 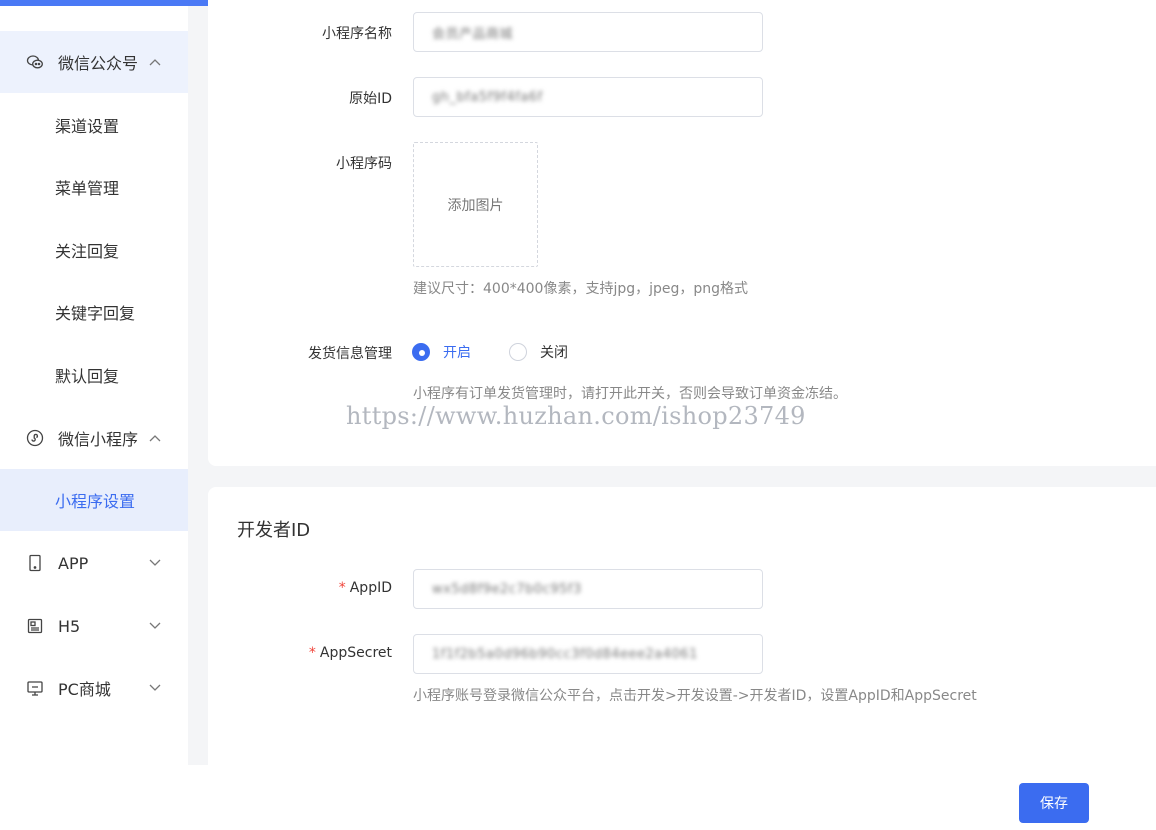 What do you see at coordinates (576, 416) in the screenshot?
I see `watermark-text: https://www.huzhan.com/ishop23749` at bounding box center [576, 416].